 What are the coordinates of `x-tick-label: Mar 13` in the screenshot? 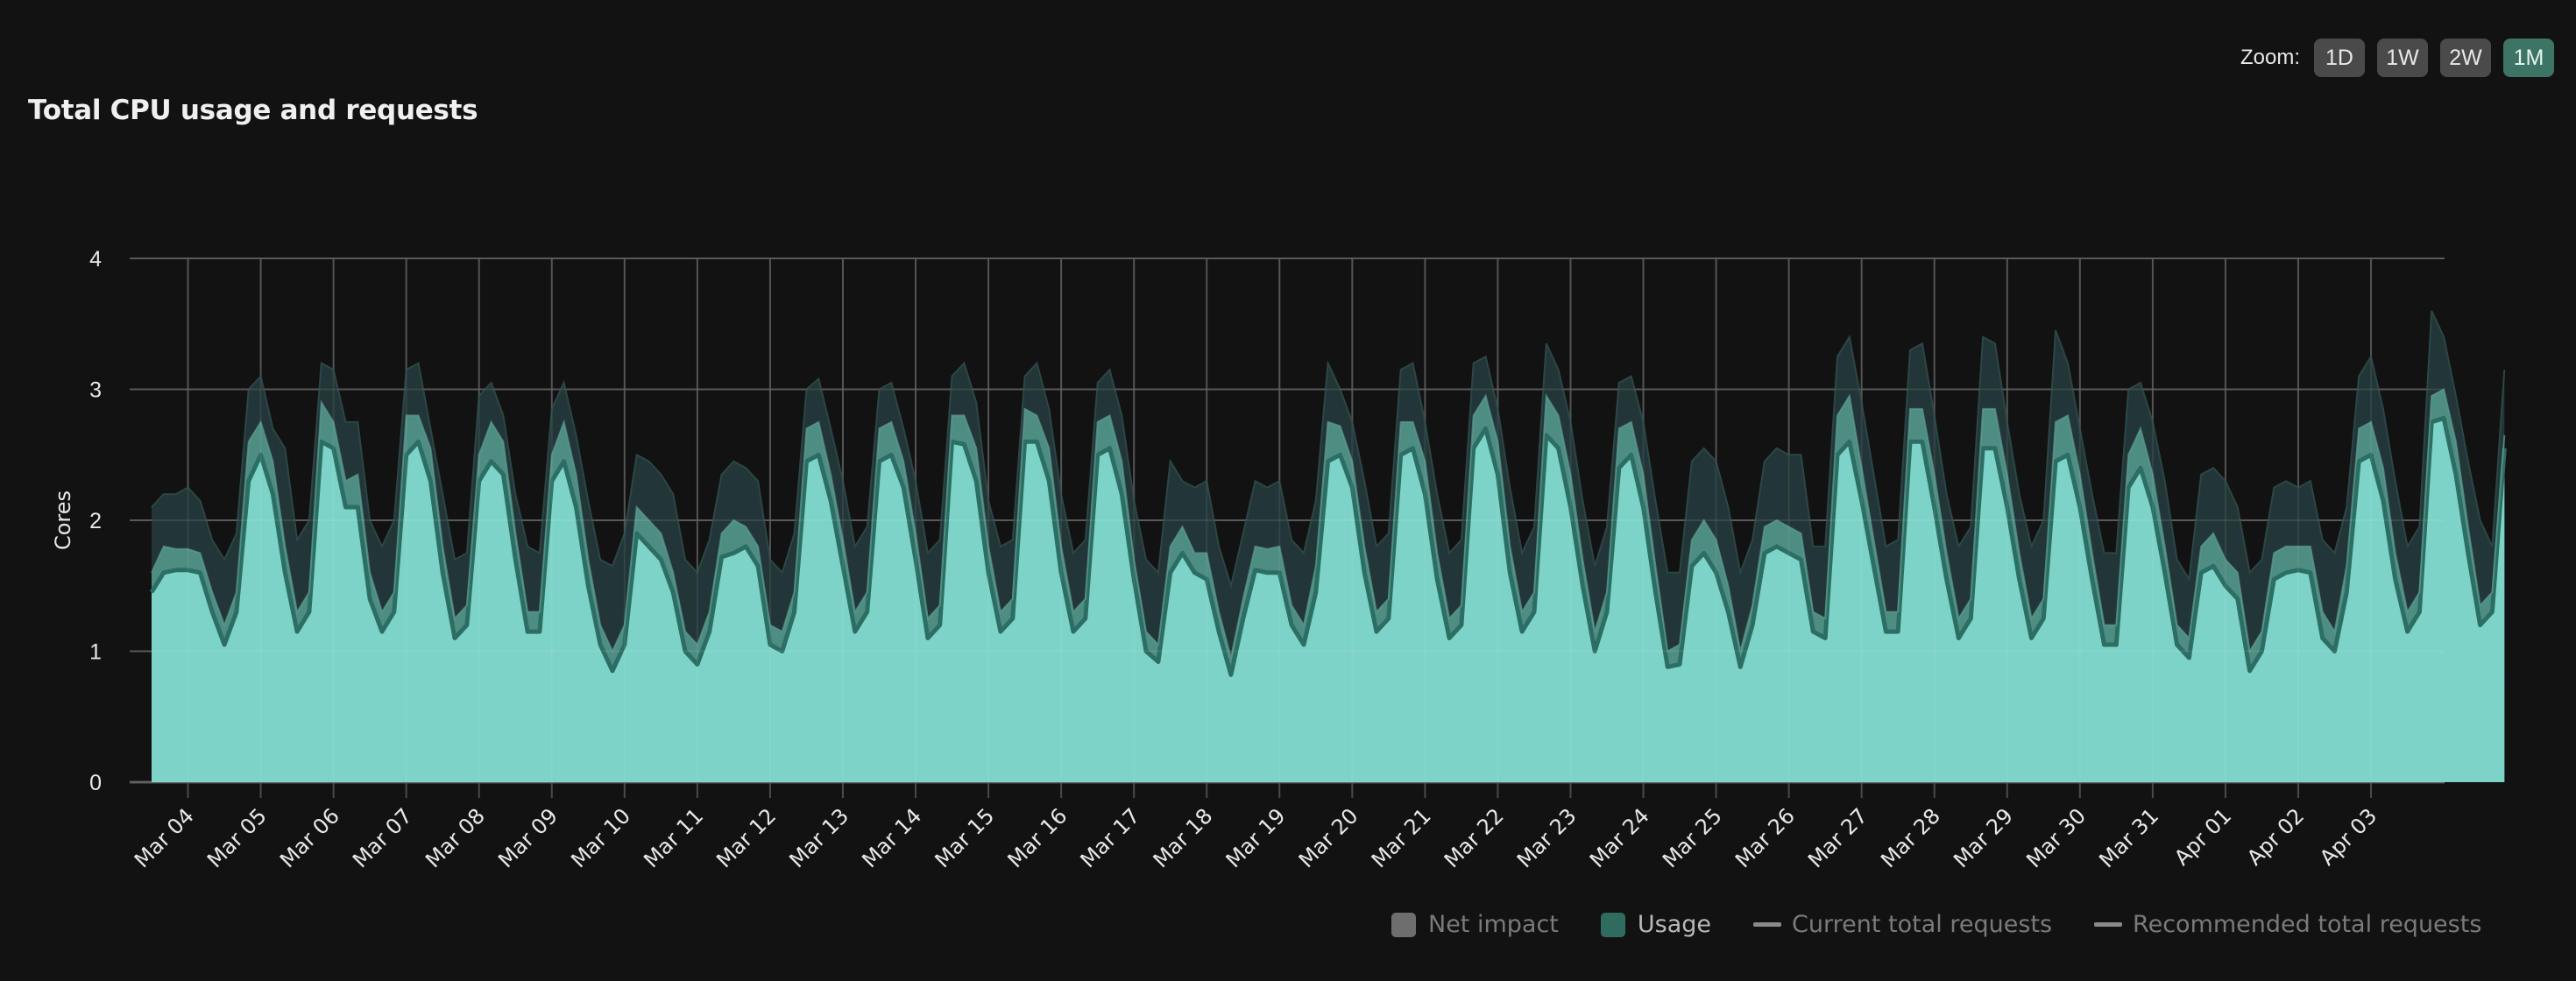 It's located at (818, 838).